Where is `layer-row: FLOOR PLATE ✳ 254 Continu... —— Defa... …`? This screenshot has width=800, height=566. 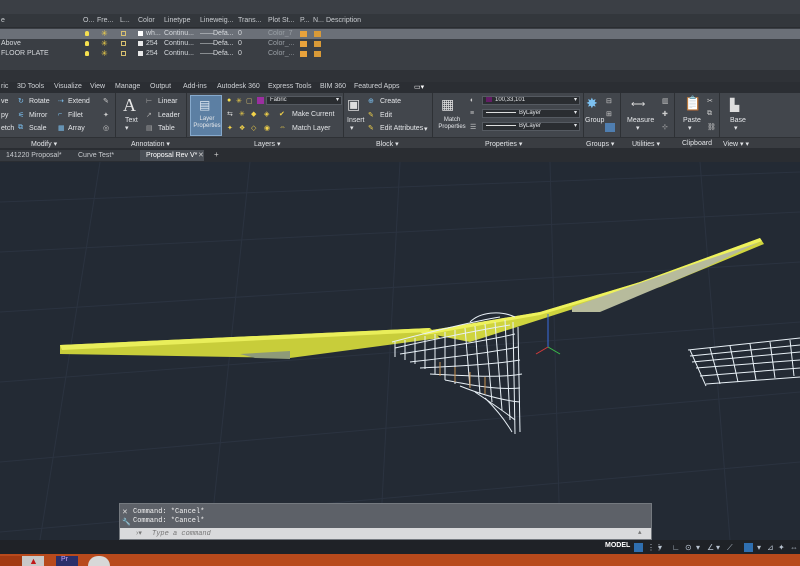
layer-row: FLOOR PLATE ✳ 254 Continu... —— Defa... … is located at coordinates (400, 54).